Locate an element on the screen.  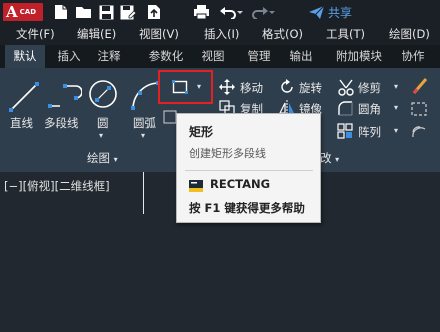
share-label: 共享 is located at coordinates (340, 12).